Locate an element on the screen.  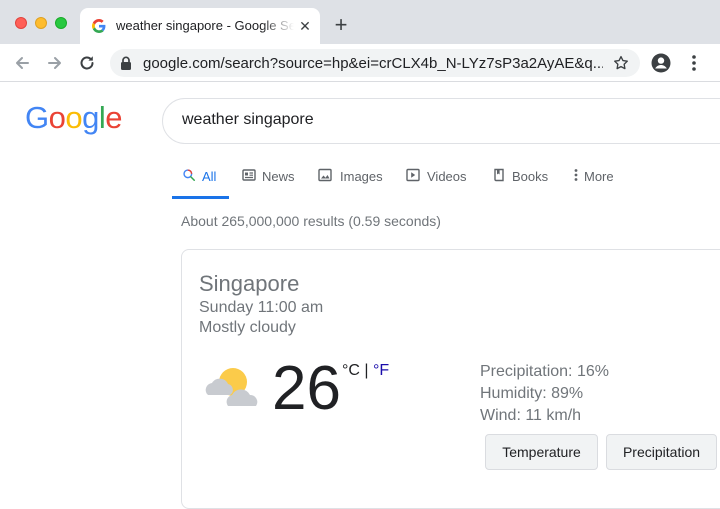
forward-icon is located at coordinates (55, 63).